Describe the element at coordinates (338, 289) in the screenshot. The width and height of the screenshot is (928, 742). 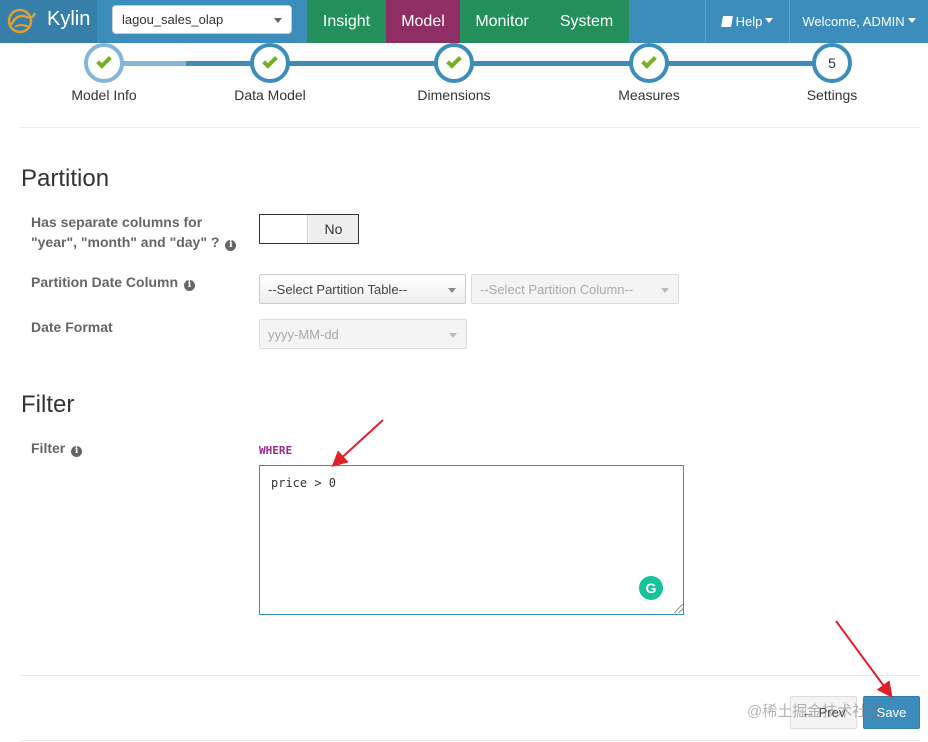
I see `partition-table-select-value: --Select Partition Table--` at that location.